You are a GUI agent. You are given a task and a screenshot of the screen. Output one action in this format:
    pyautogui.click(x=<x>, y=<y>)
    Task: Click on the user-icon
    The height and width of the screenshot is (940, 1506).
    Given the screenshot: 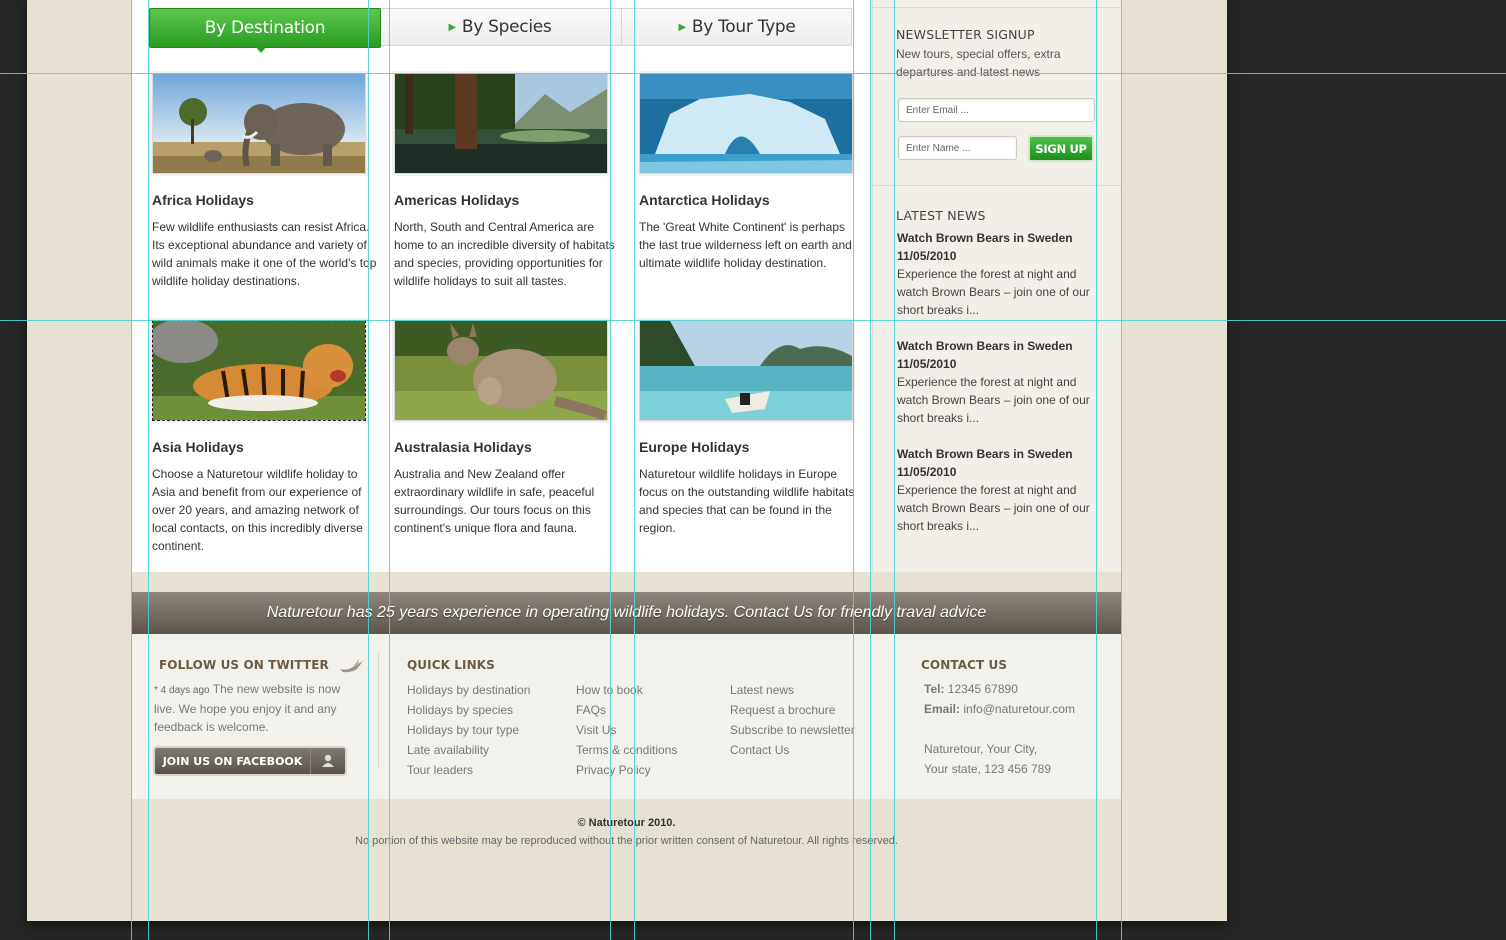 What is the action you would take?
    pyautogui.click(x=327, y=761)
    